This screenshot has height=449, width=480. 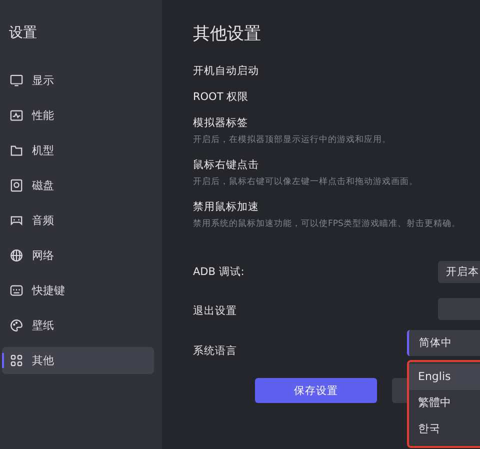 What do you see at coordinates (227, 34) in the screenshot?
I see `page-title: 其他设置` at bounding box center [227, 34].